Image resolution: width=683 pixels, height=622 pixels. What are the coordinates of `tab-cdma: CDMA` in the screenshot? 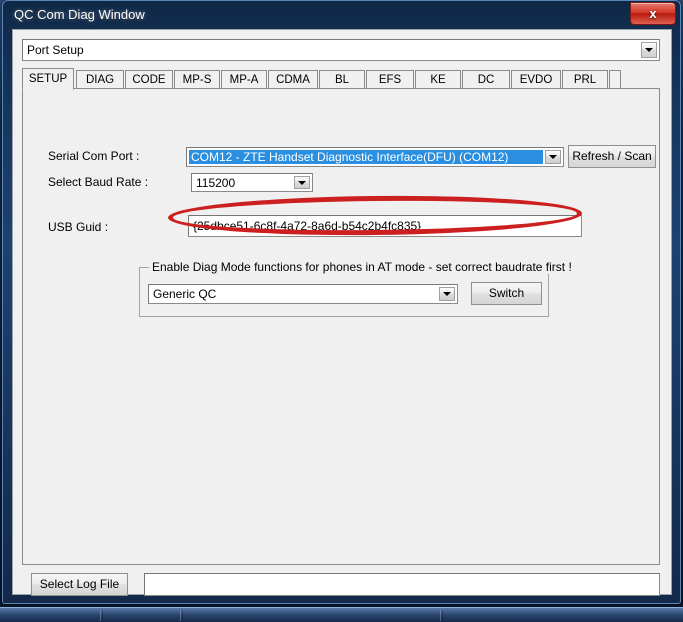 It's located at (293, 79).